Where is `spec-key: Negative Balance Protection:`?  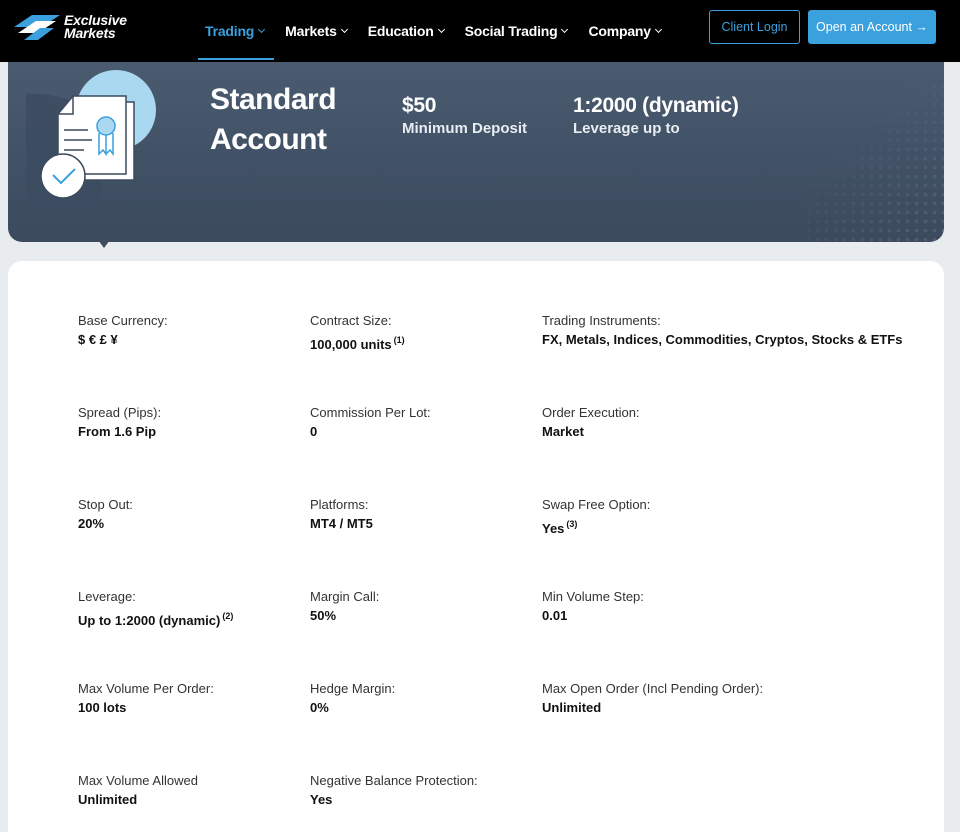
spec-key: Negative Balance Protection: is located at coordinates (394, 780).